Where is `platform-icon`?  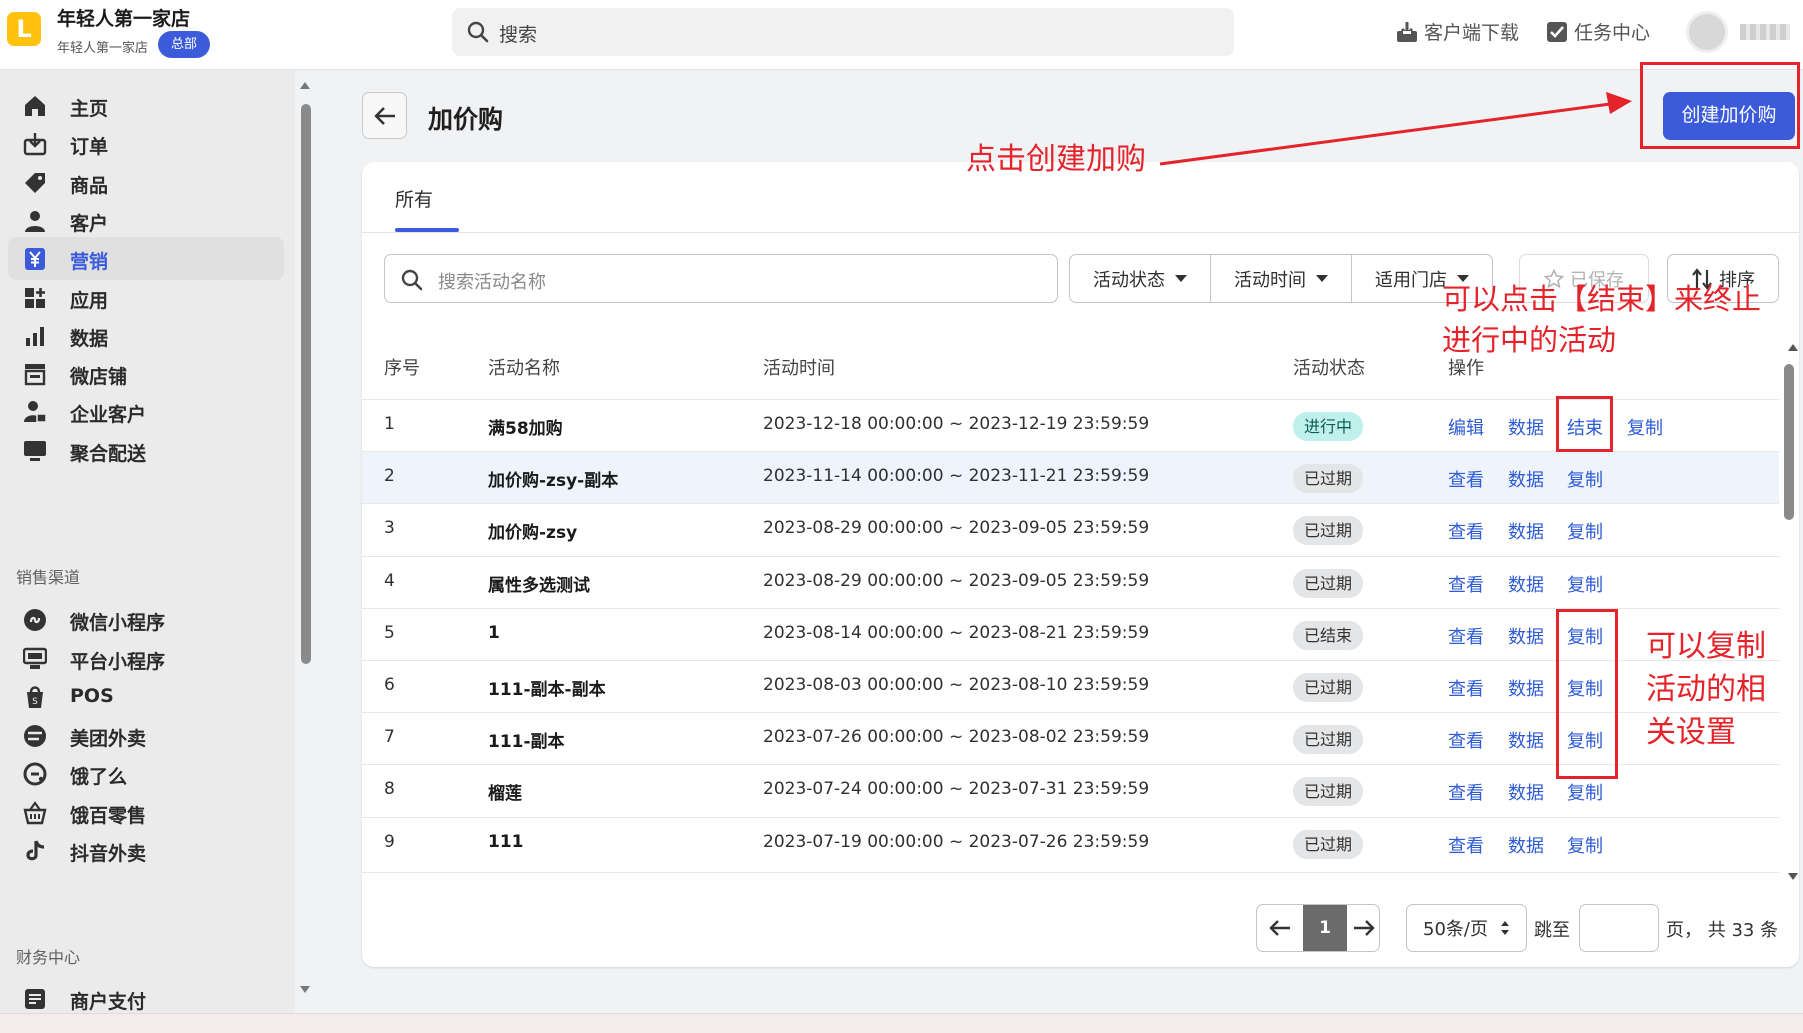 platform-icon is located at coordinates (35, 658).